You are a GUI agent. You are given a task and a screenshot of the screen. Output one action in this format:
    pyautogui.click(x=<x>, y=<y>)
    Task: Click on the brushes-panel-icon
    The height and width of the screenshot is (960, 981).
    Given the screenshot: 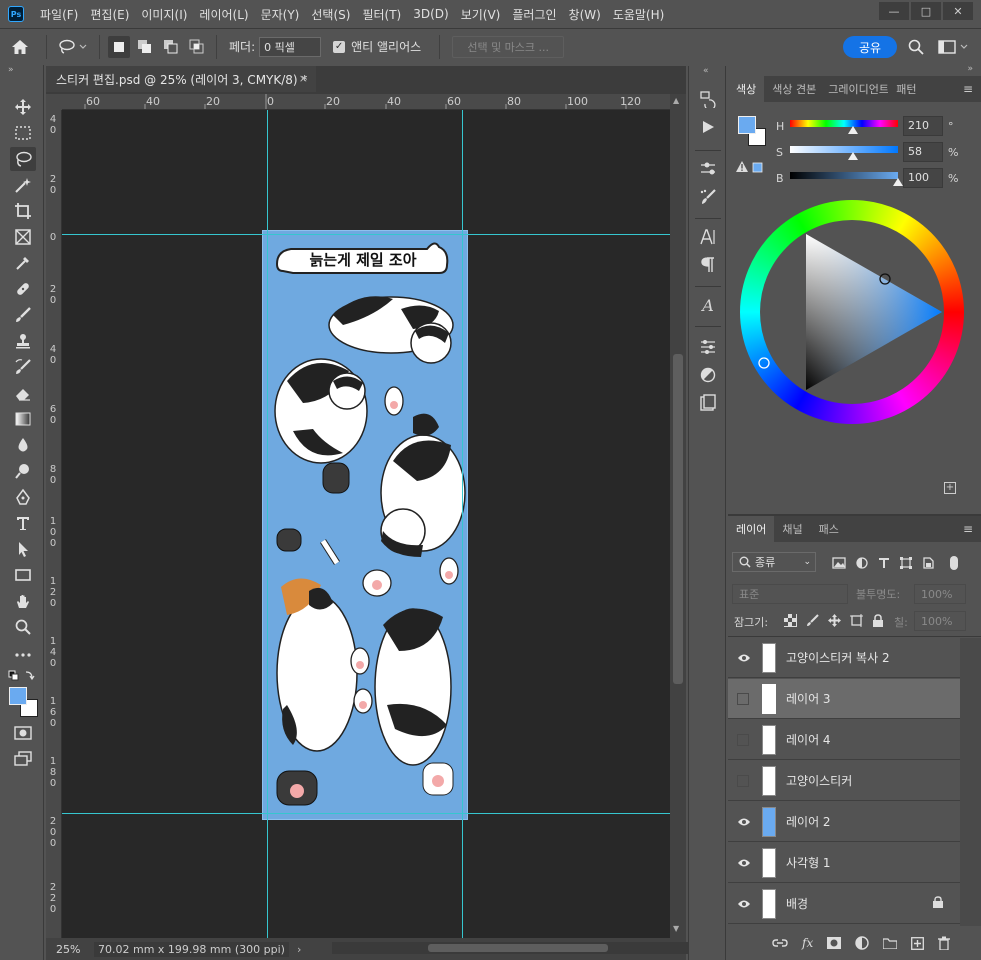 What is the action you would take?
    pyautogui.click(x=708, y=197)
    